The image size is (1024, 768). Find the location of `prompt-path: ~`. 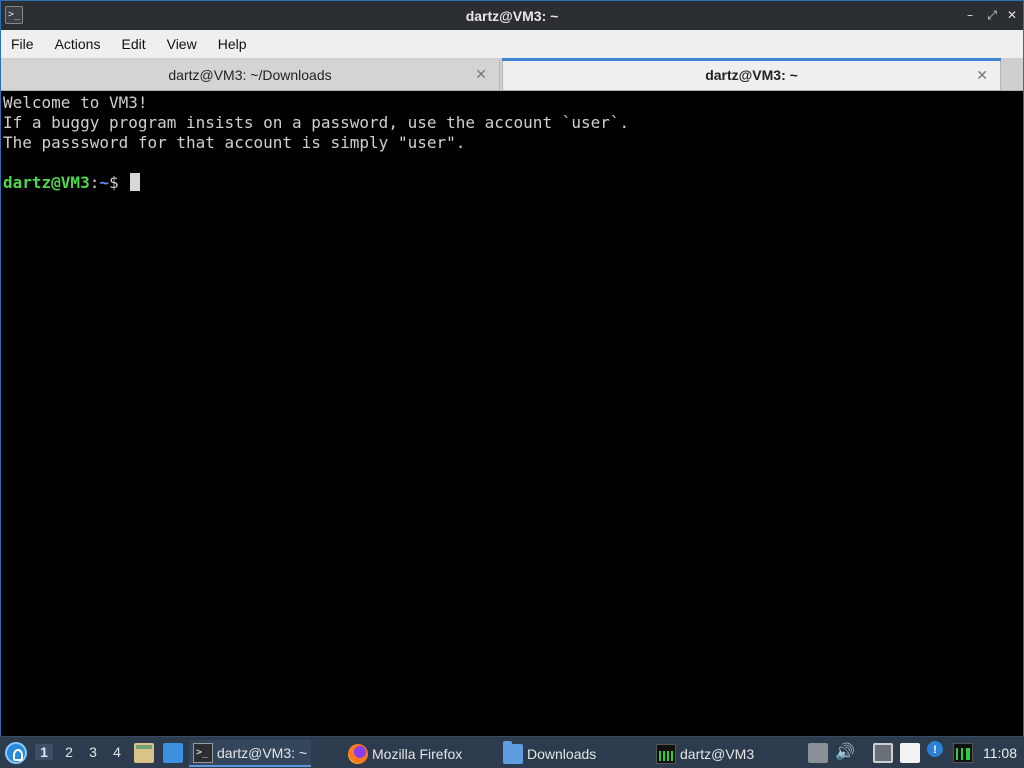

prompt-path: ~ is located at coordinates (104, 182).